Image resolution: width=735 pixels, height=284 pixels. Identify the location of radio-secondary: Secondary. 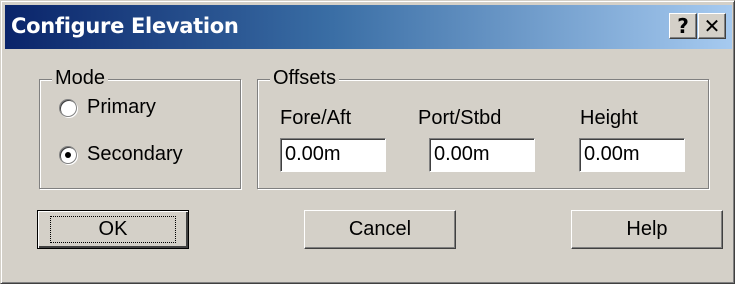
(121, 154).